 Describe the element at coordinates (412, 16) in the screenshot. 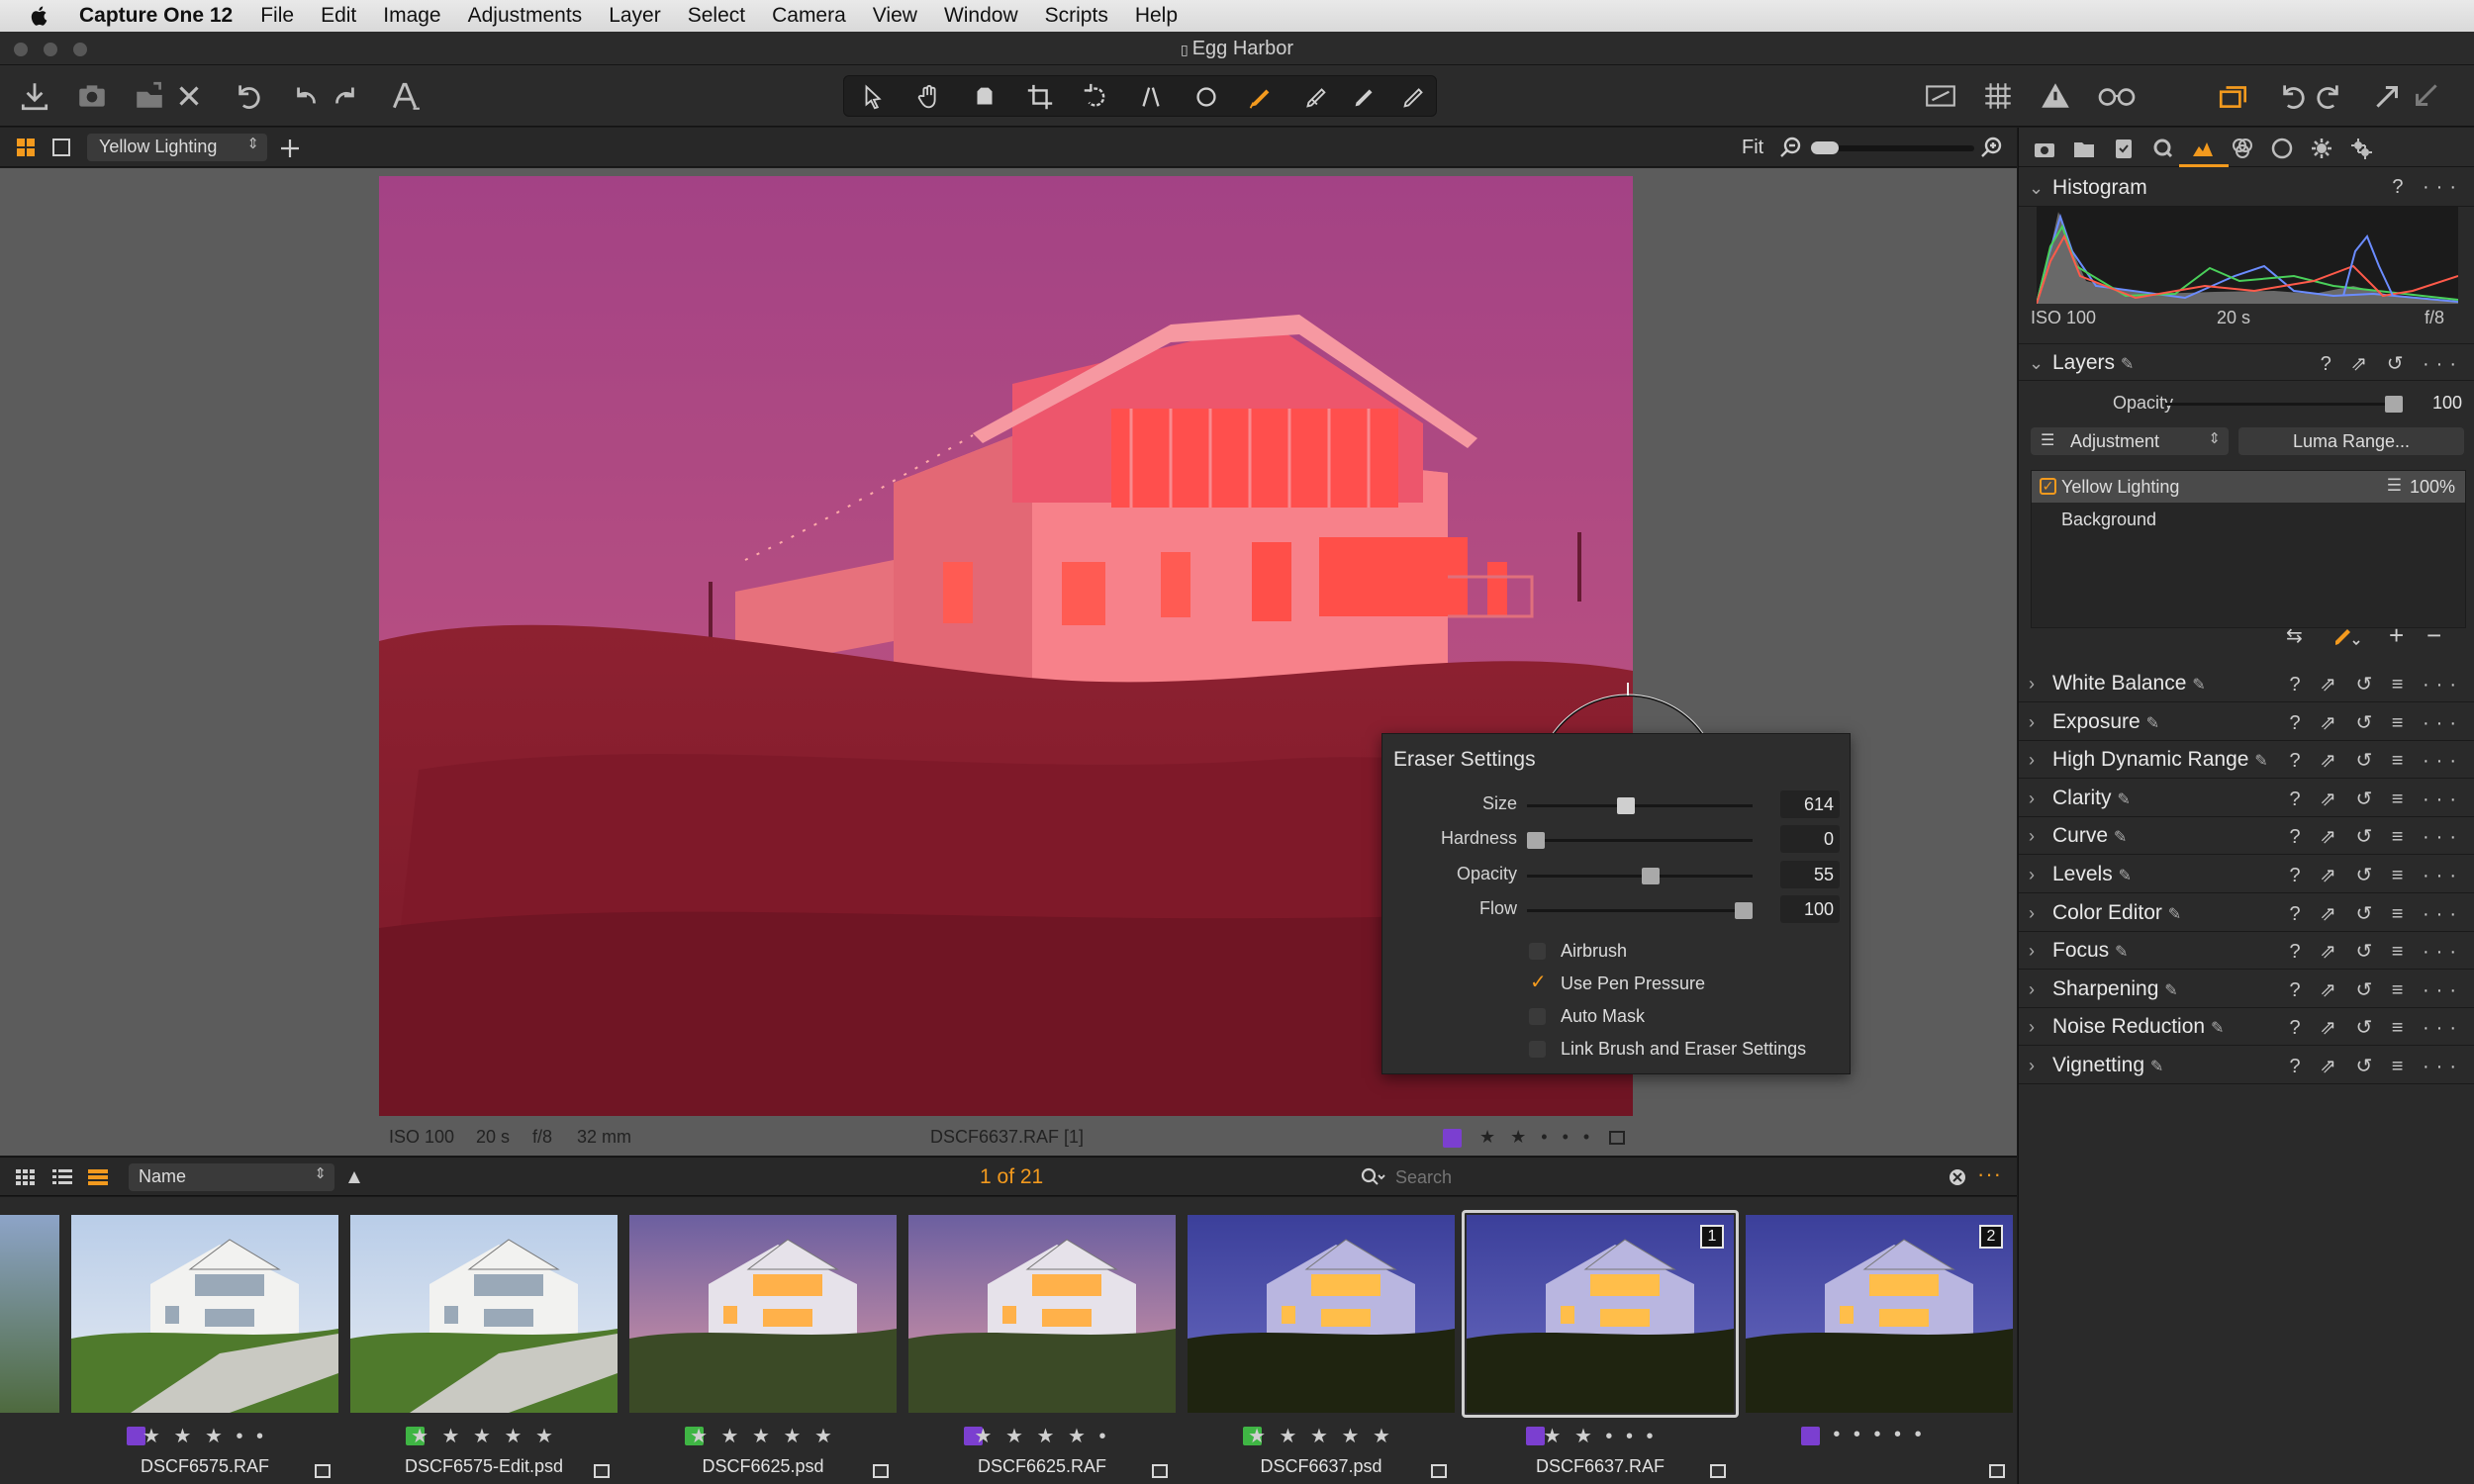

I see `menu-image: Image` at that location.